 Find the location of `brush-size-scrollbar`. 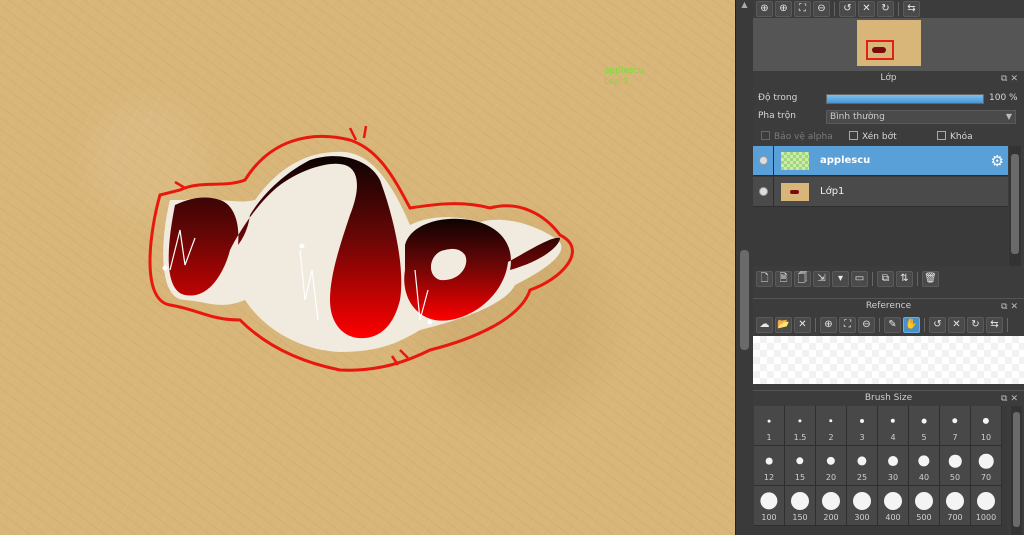

brush-size-scrollbar is located at coordinates (1016, 470).